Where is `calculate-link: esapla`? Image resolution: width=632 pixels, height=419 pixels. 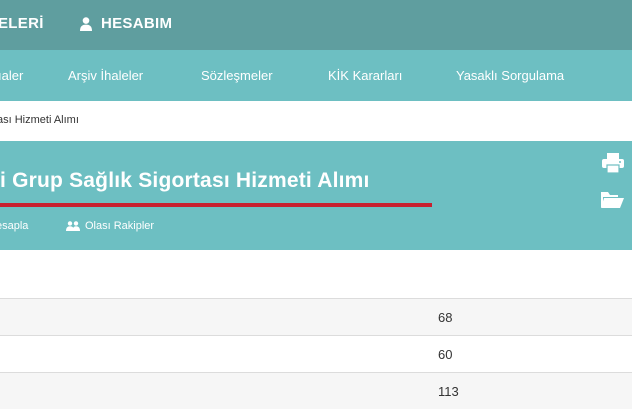
calculate-link: esapla is located at coordinates (14, 226).